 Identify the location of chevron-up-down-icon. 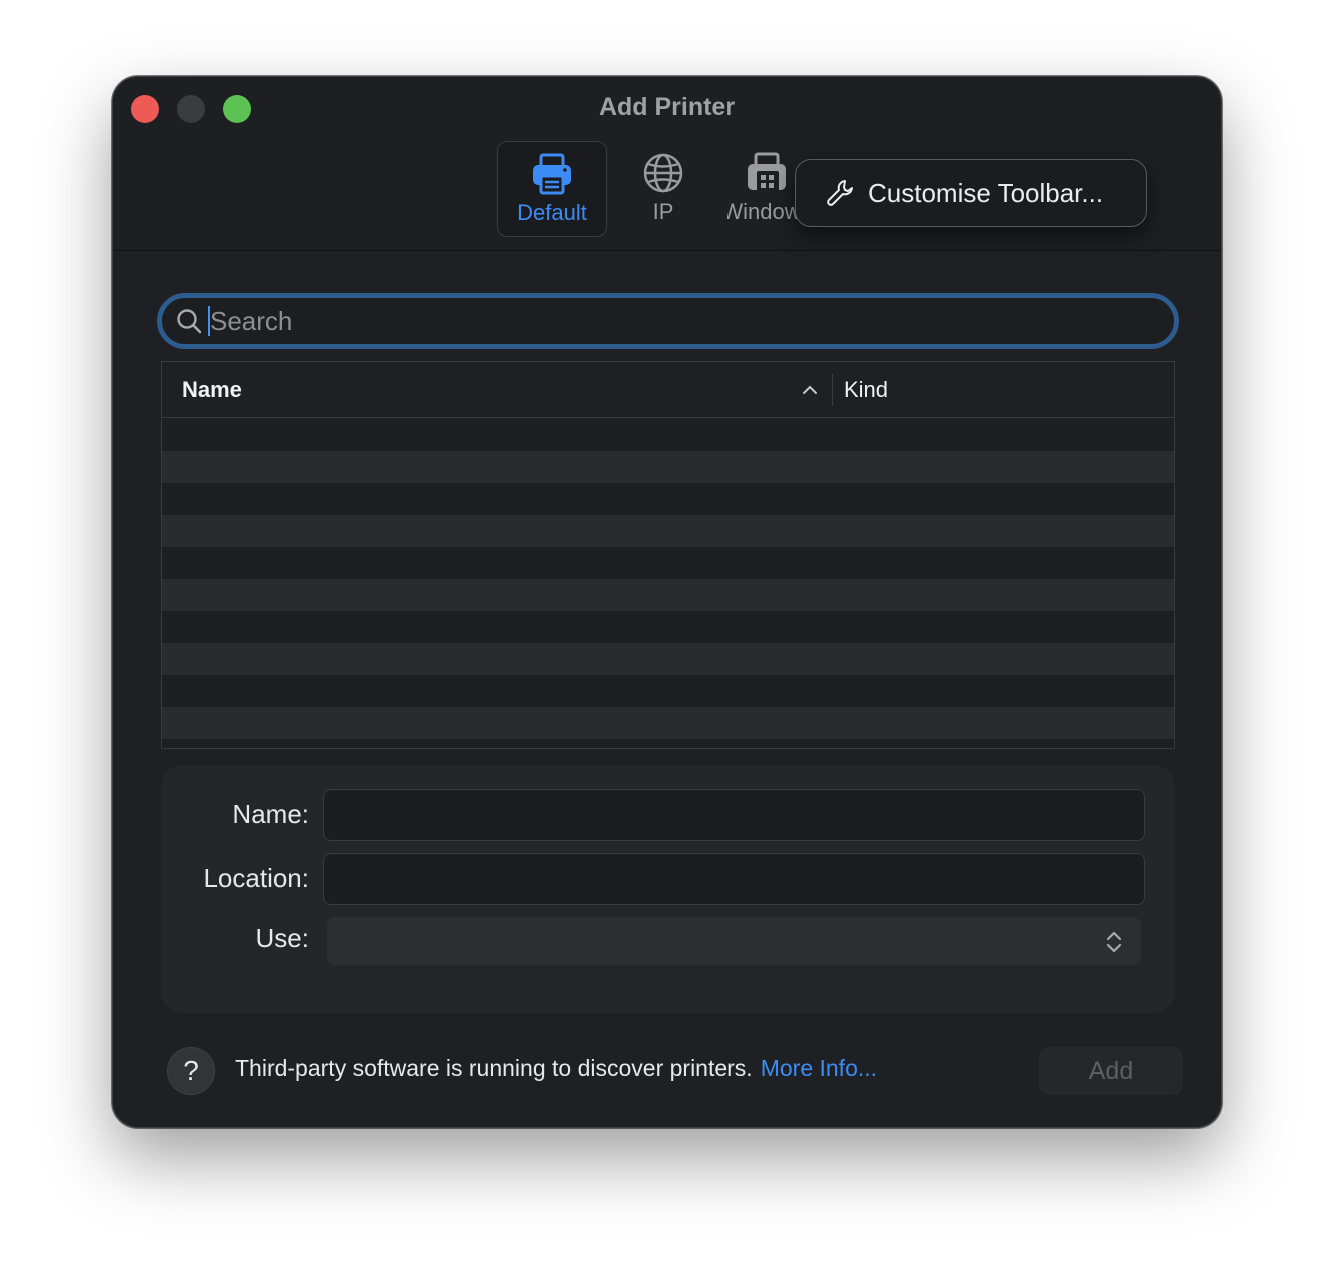
(1114, 942).